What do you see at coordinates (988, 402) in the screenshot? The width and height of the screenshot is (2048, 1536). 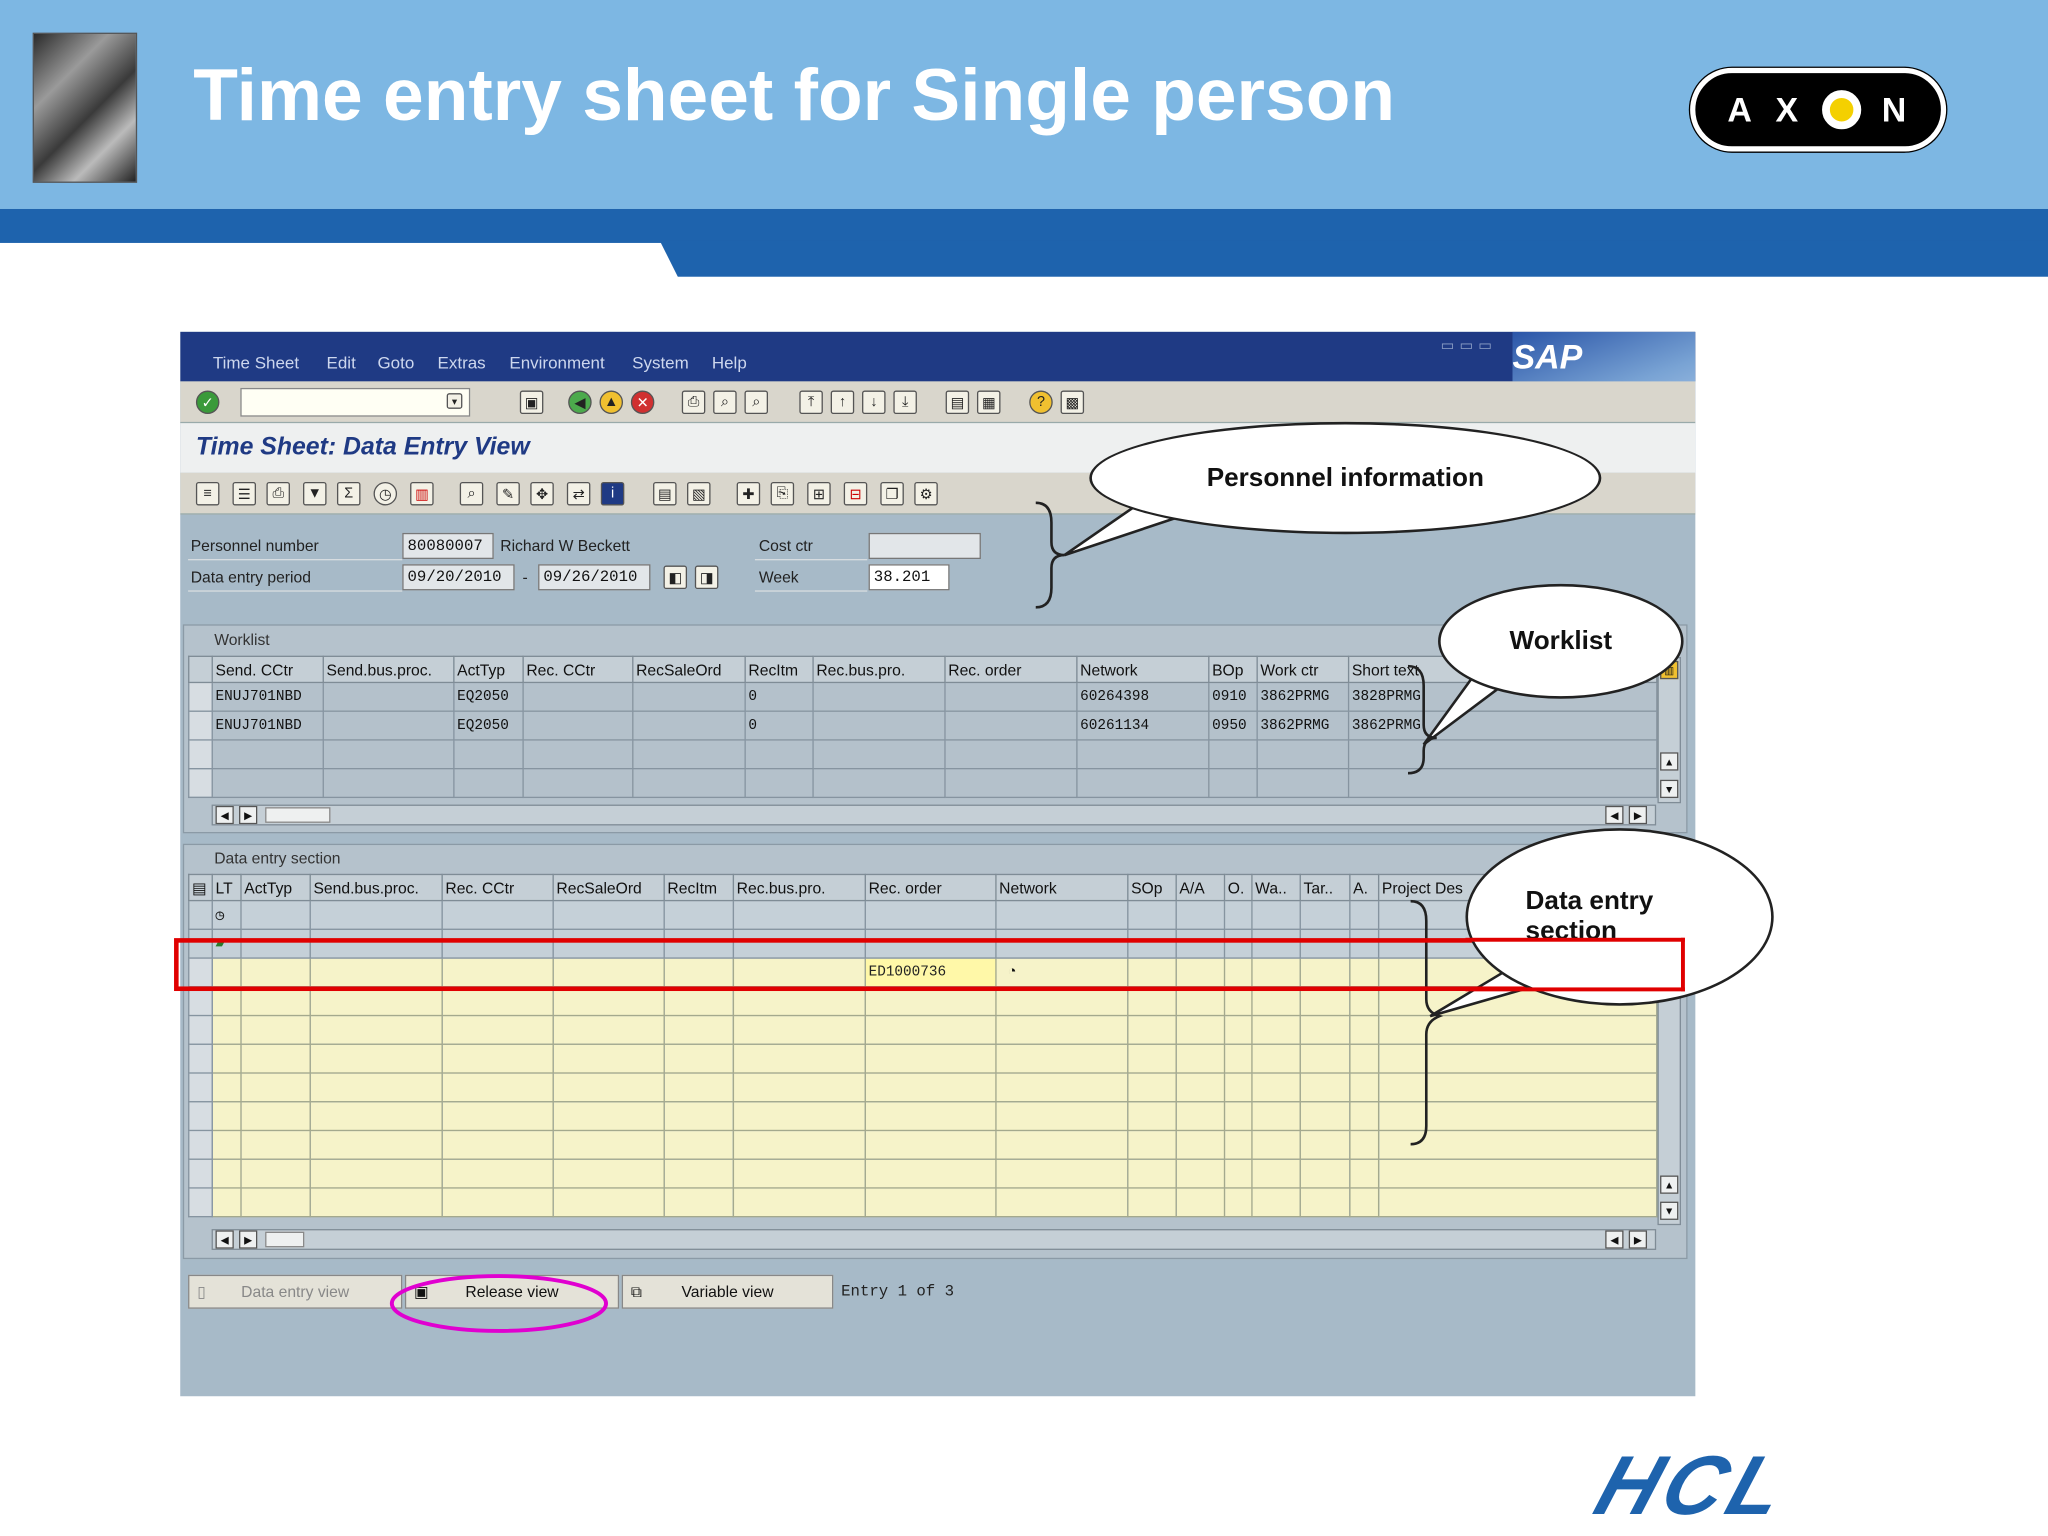 I see `shortcut-icon: ▦` at bounding box center [988, 402].